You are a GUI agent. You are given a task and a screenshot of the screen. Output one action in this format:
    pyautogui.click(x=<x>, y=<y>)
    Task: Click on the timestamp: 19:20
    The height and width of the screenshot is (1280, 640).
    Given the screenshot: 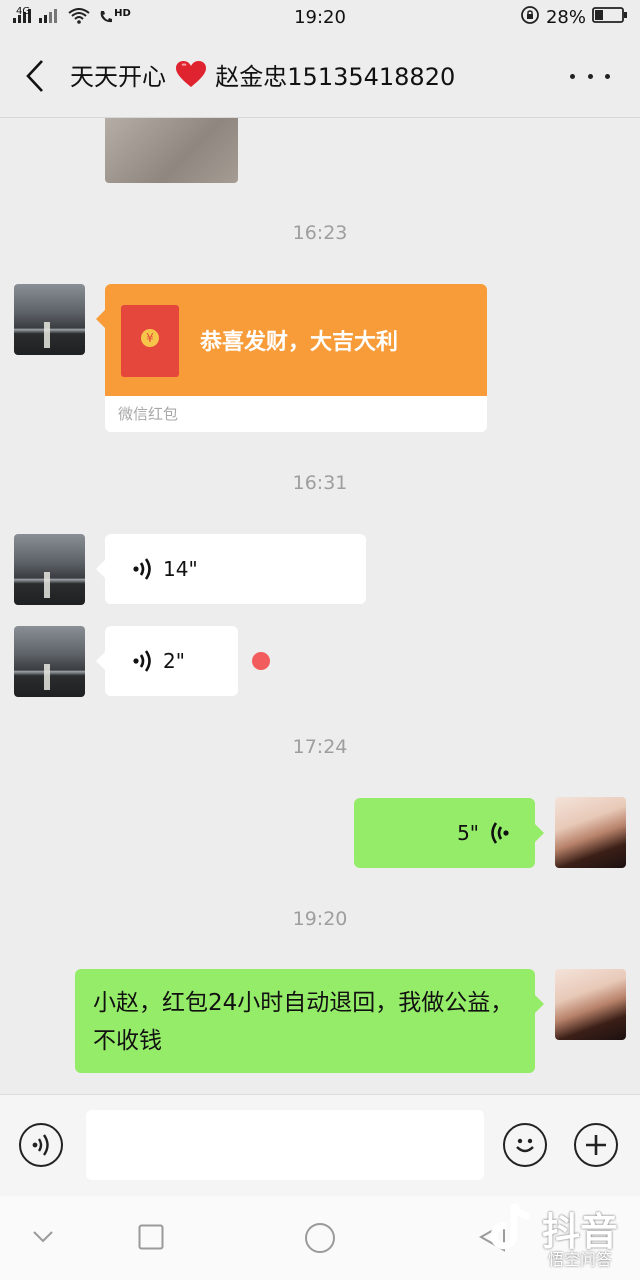 What is the action you would take?
    pyautogui.click(x=320, y=919)
    